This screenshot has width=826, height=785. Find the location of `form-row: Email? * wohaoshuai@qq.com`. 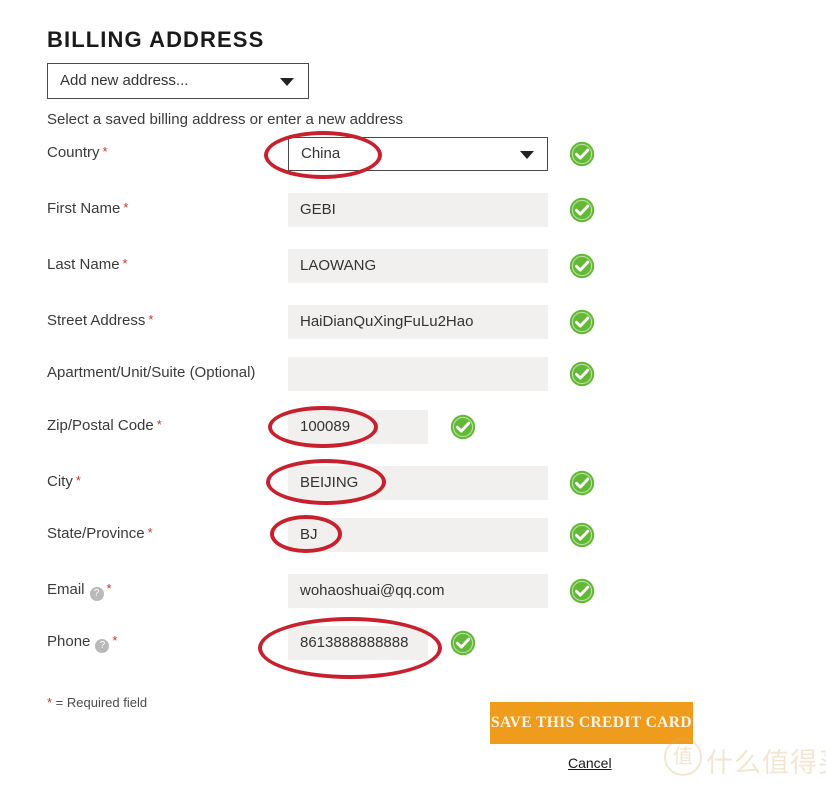

form-row: Email? * wohaoshuai@qq.com is located at coordinates (413, 591).